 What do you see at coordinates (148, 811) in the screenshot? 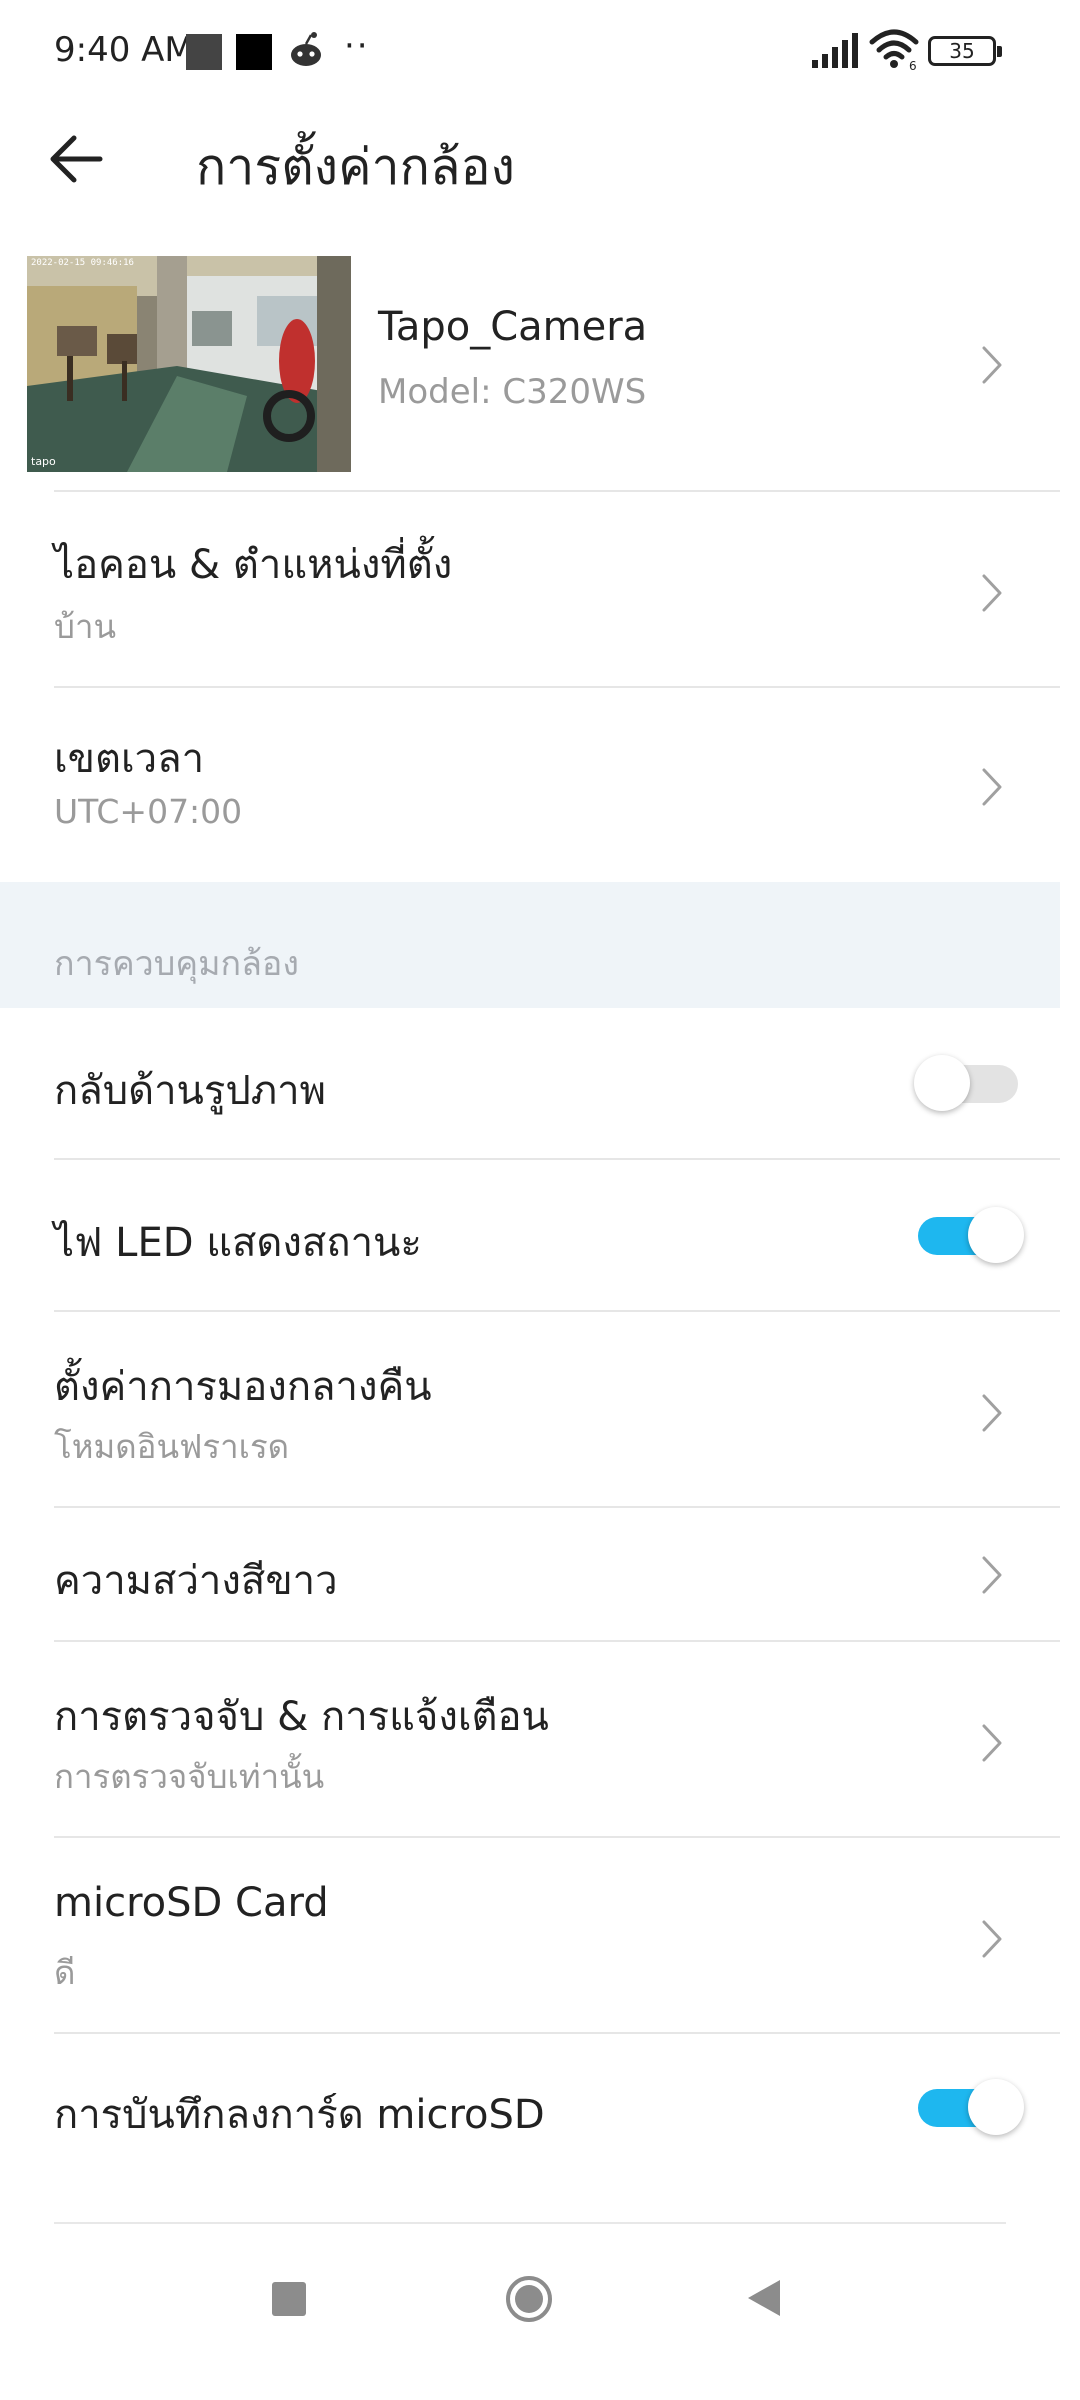
I see `timezone-subtitle: UTC+07:00` at bounding box center [148, 811].